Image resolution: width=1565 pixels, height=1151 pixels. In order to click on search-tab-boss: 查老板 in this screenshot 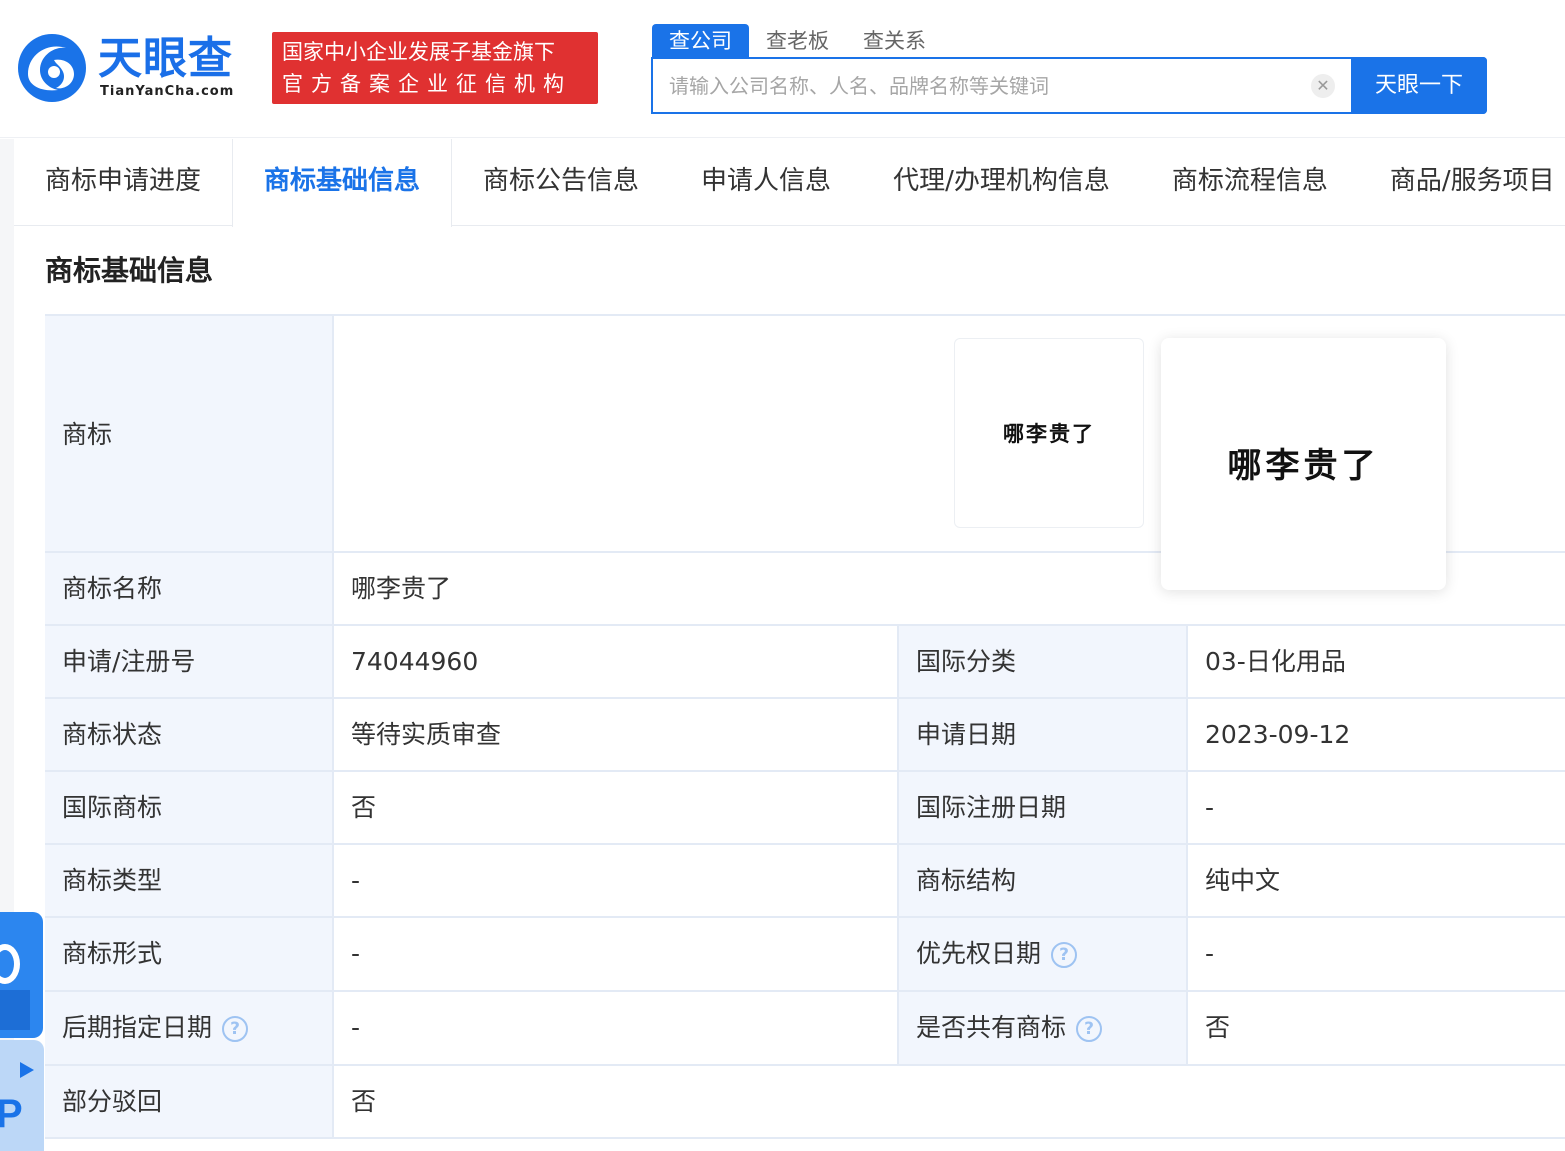, I will do `click(797, 41)`.